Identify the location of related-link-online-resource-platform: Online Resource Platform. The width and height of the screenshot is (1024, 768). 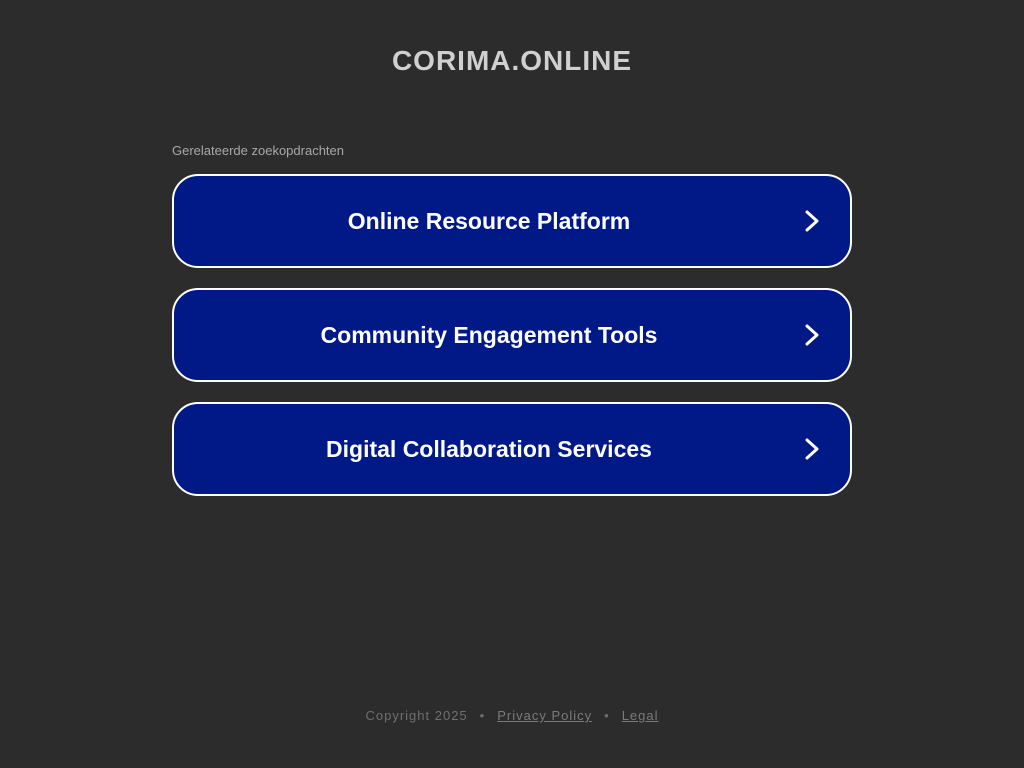
(512, 221).